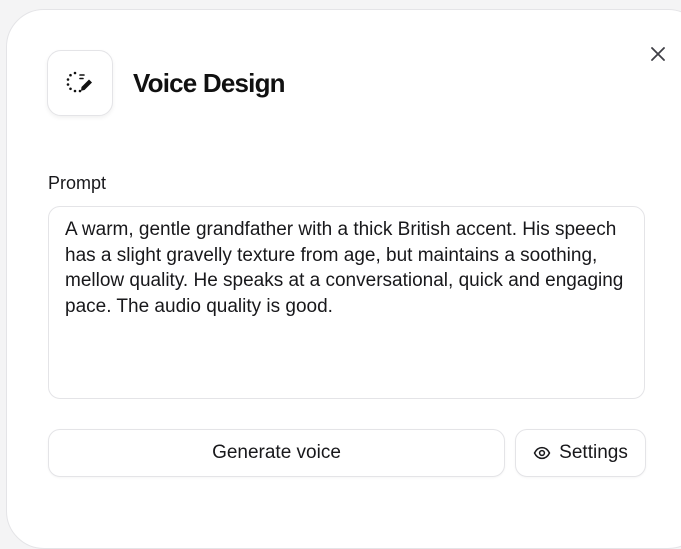 The height and width of the screenshot is (549, 681). Describe the element at coordinates (209, 83) in the screenshot. I see `dialog-title: Voice Design` at that location.